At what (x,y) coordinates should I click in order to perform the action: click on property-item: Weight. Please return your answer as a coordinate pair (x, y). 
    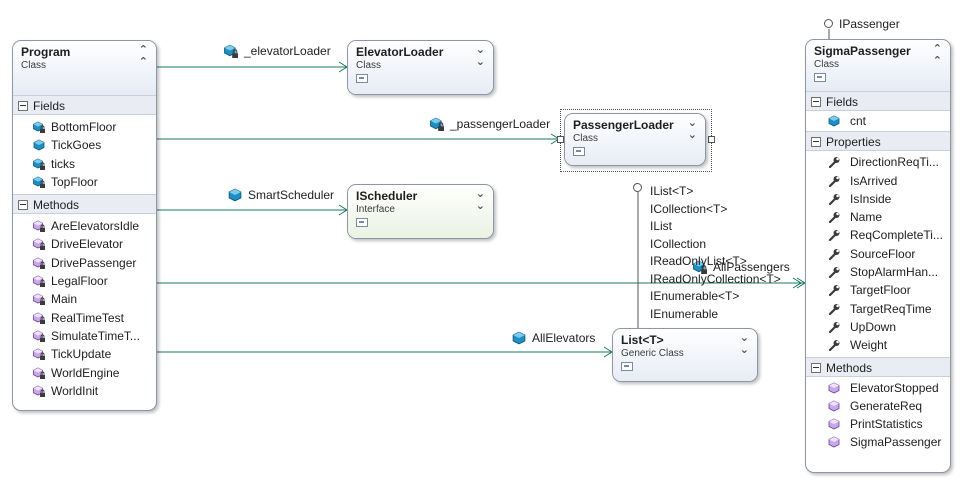
    Looking at the image, I should click on (878, 345).